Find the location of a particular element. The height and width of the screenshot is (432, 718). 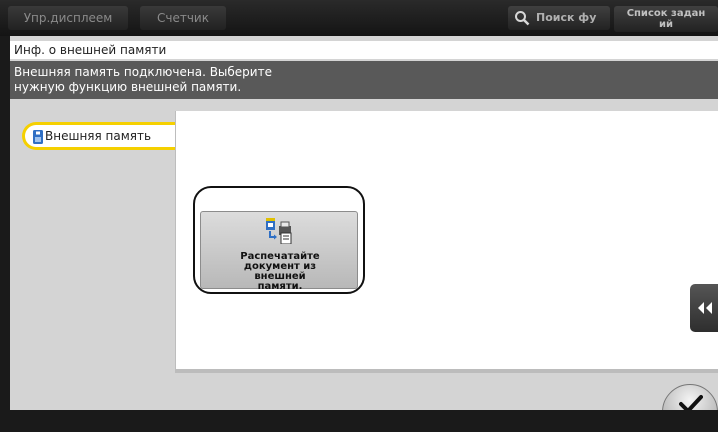

job-list-label-line1: Список задан is located at coordinates (666, 13).